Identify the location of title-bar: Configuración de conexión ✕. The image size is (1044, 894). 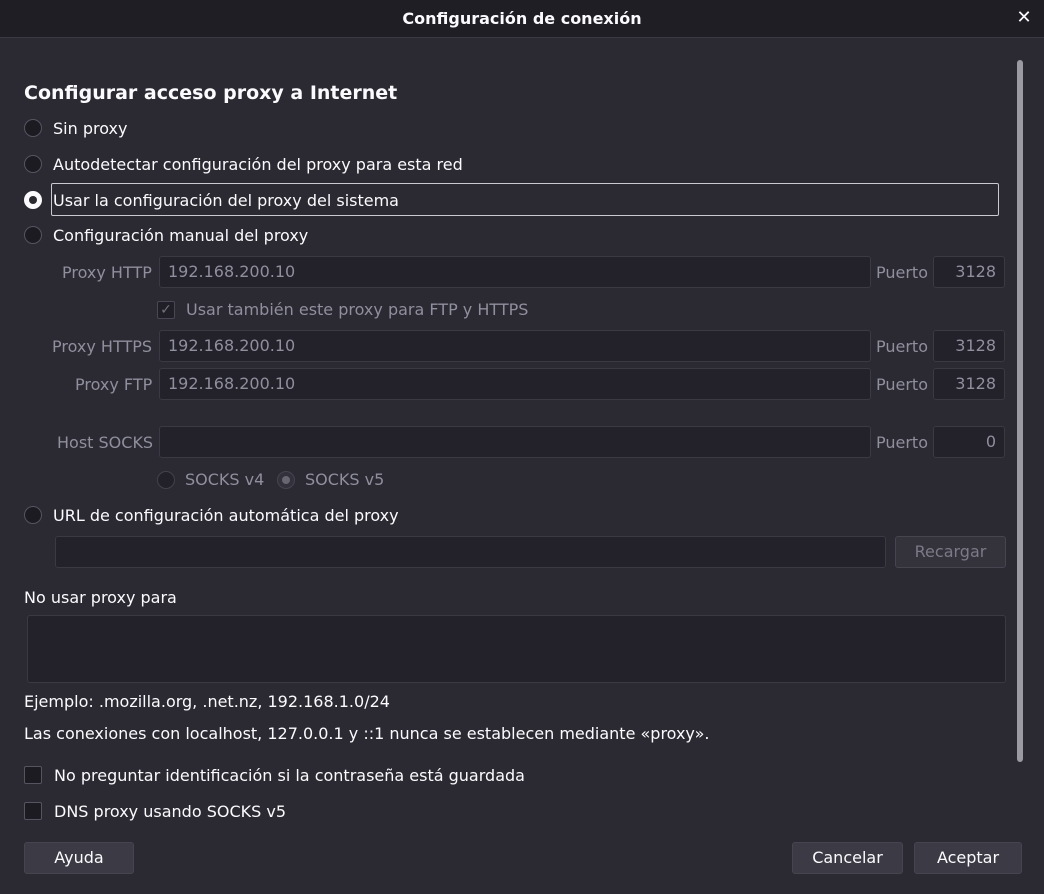
(522, 19).